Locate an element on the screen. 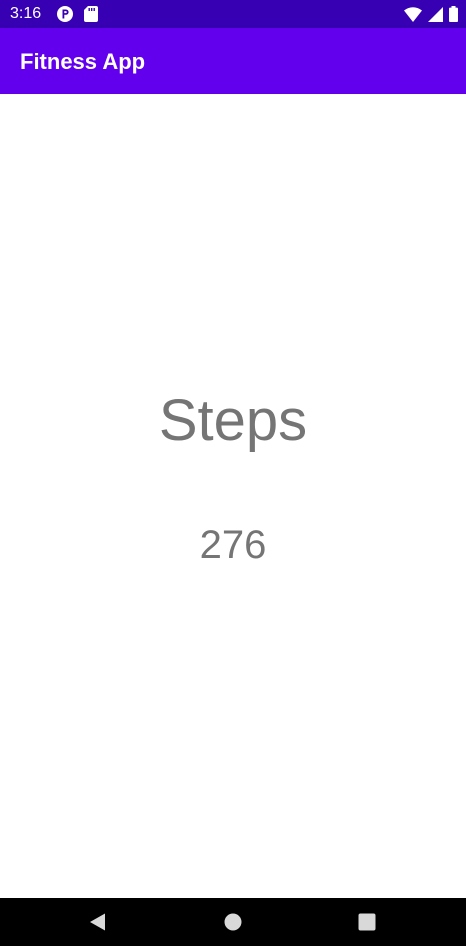 Image resolution: width=466 pixels, height=946 pixels. recents-icon is located at coordinates (367, 922).